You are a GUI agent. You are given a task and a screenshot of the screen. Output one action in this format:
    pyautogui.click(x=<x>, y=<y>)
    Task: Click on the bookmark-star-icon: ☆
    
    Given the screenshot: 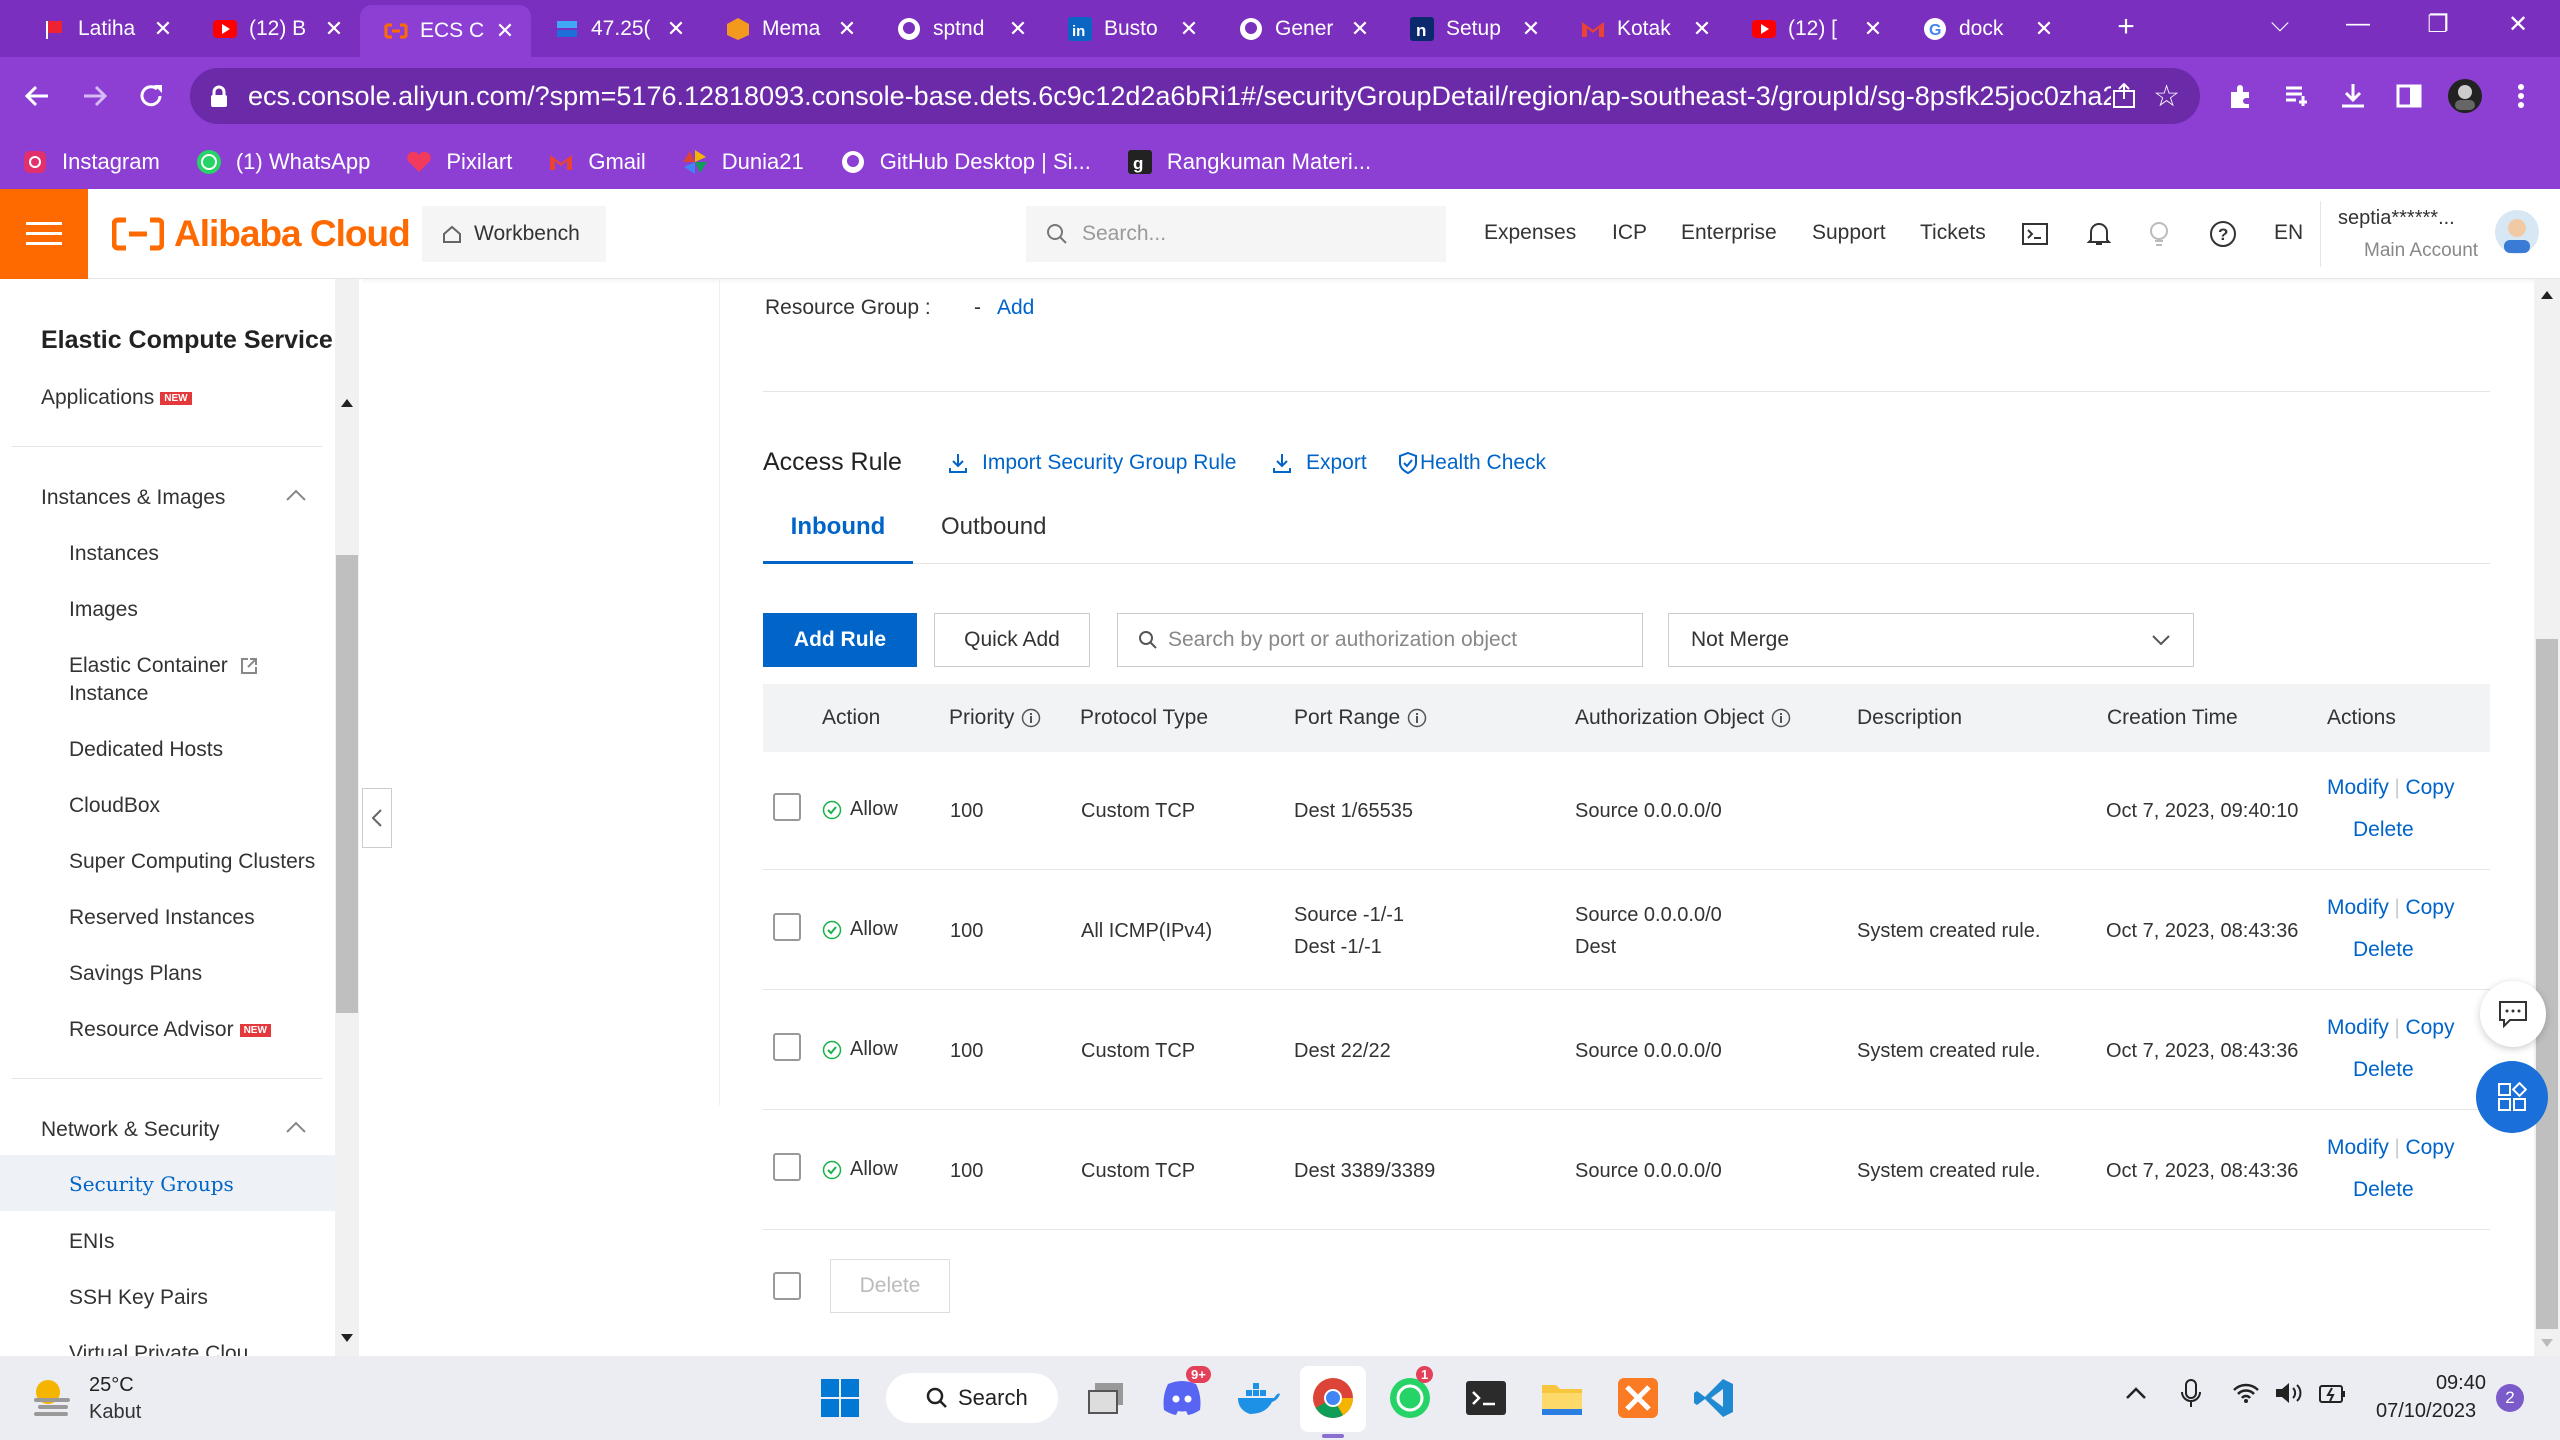 What is the action you would take?
    pyautogui.click(x=2166, y=96)
    